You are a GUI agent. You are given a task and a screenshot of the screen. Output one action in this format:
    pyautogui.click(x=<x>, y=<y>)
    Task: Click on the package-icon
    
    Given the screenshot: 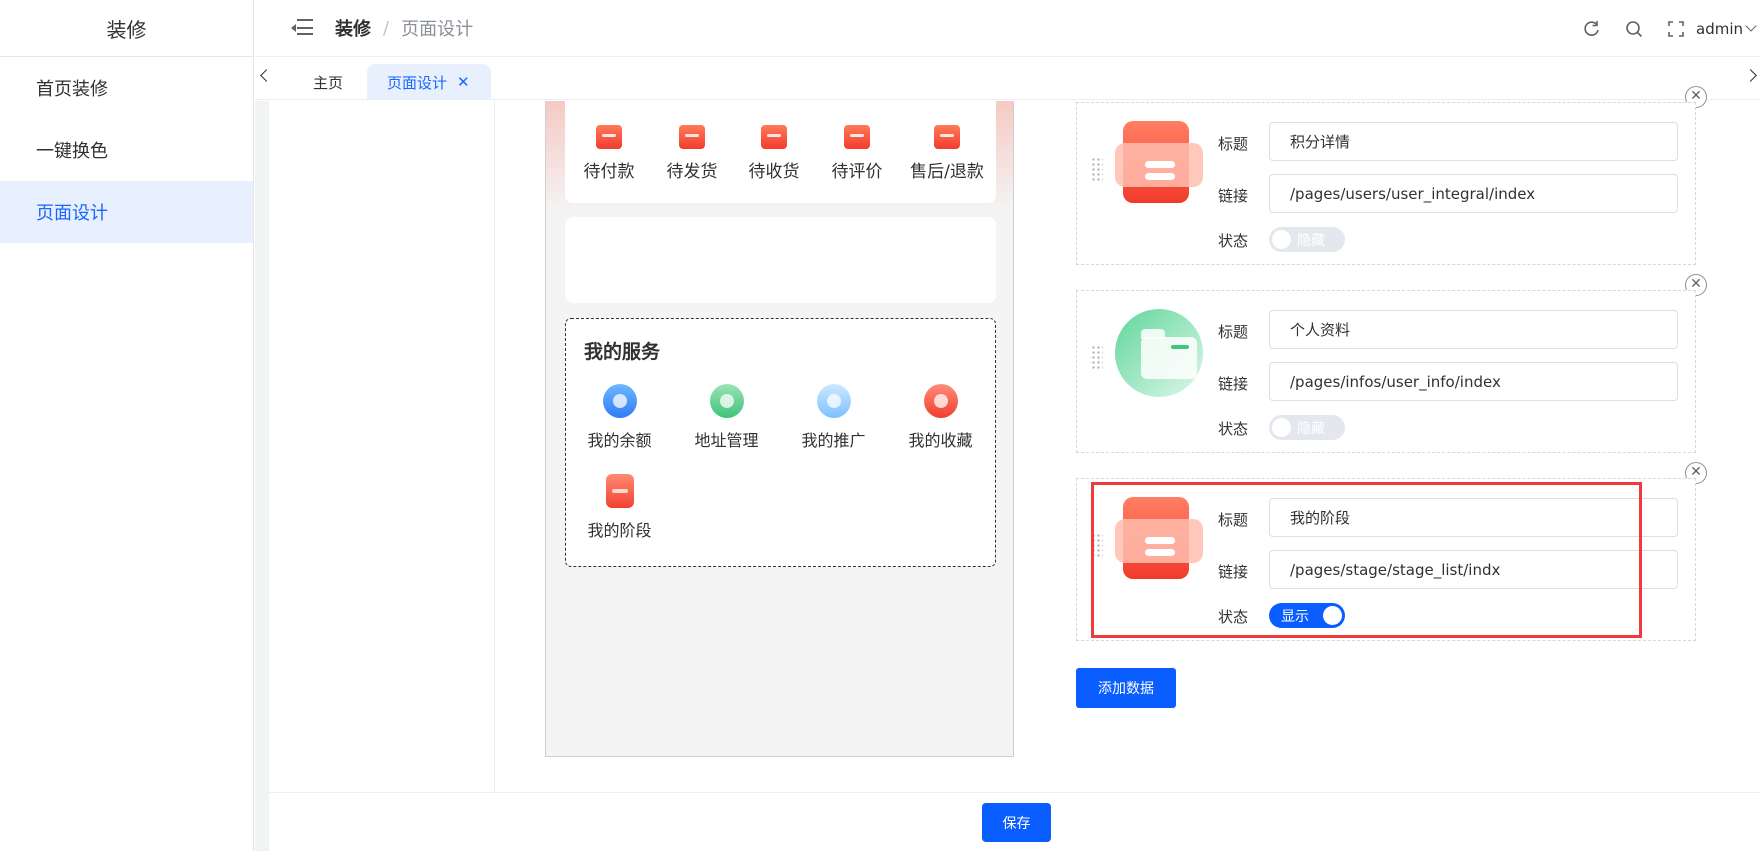 What is the action you would take?
    pyautogui.click(x=774, y=137)
    